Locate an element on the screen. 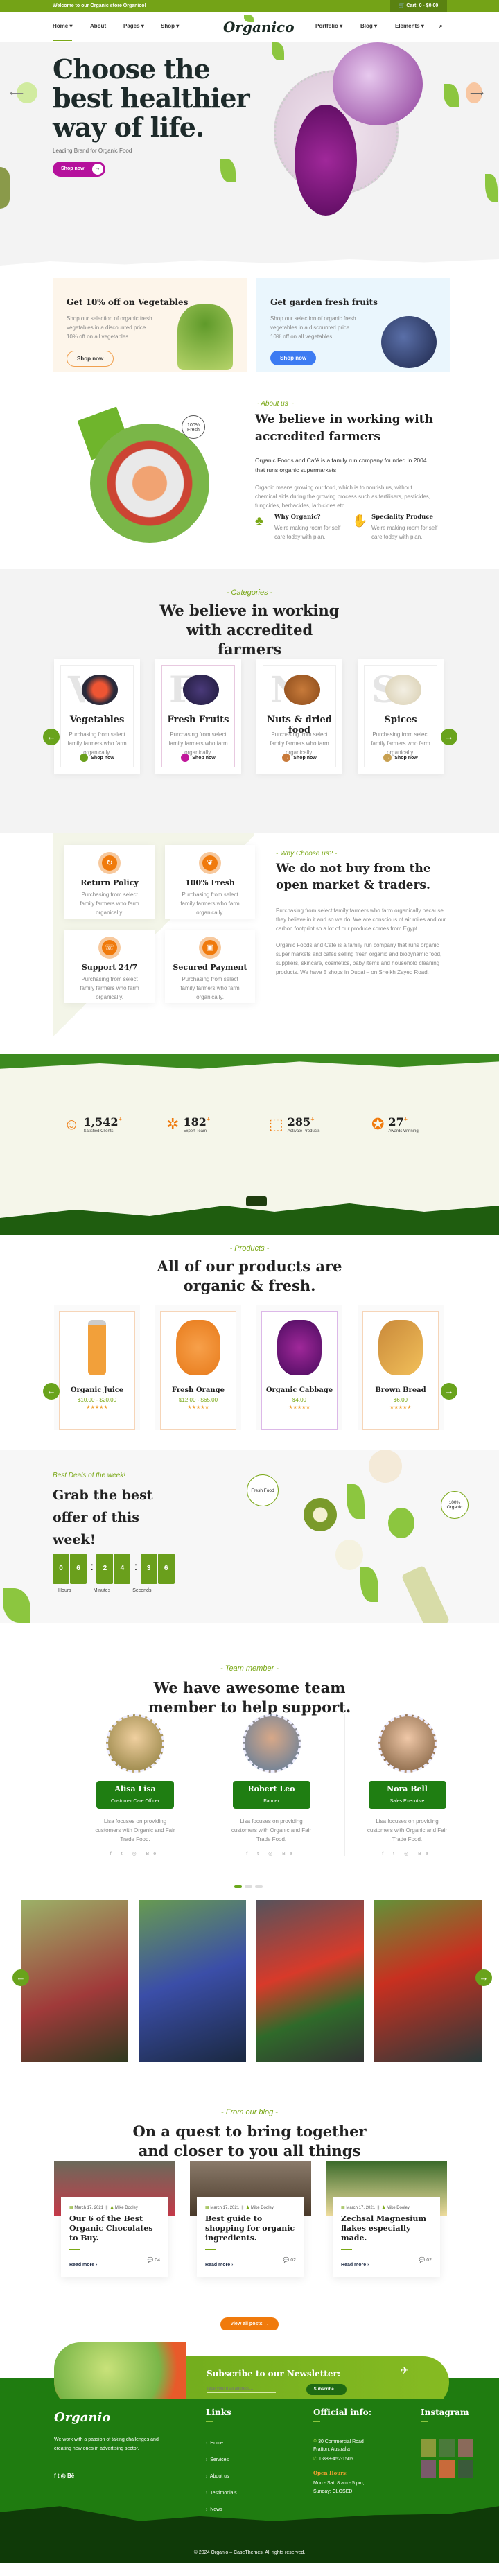 The image size is (499, 2576). nav-elements: Elements ▾ is located at coordinates (410, 26).